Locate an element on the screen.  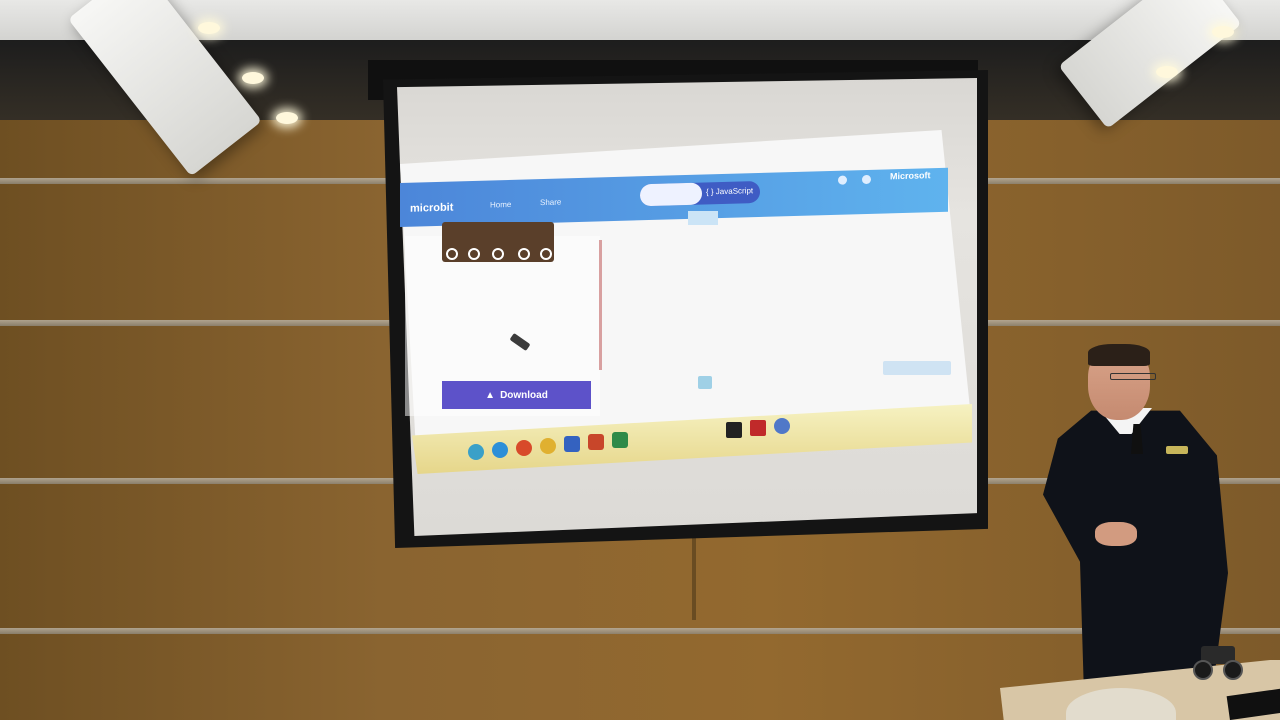
projected-microbit-simulator is located at coordinates (498, 242).